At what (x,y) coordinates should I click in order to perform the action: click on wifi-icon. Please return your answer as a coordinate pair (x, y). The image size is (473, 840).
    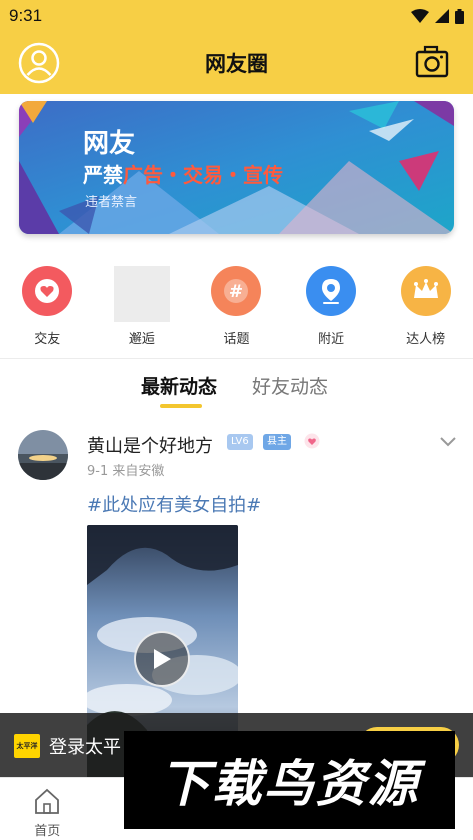
    Looking at the image, I should click on (420, 16).